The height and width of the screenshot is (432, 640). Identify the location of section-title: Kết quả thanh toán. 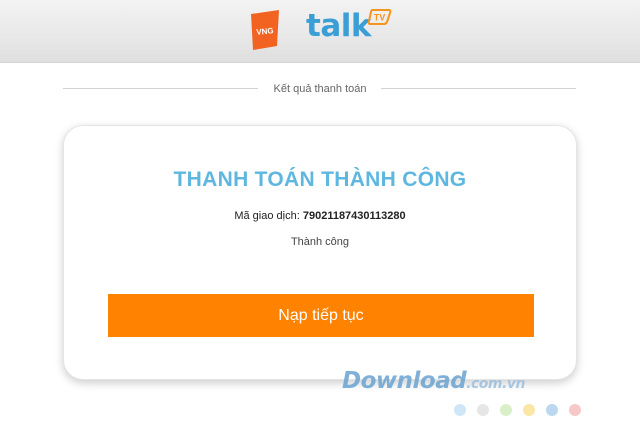
(320, 89).